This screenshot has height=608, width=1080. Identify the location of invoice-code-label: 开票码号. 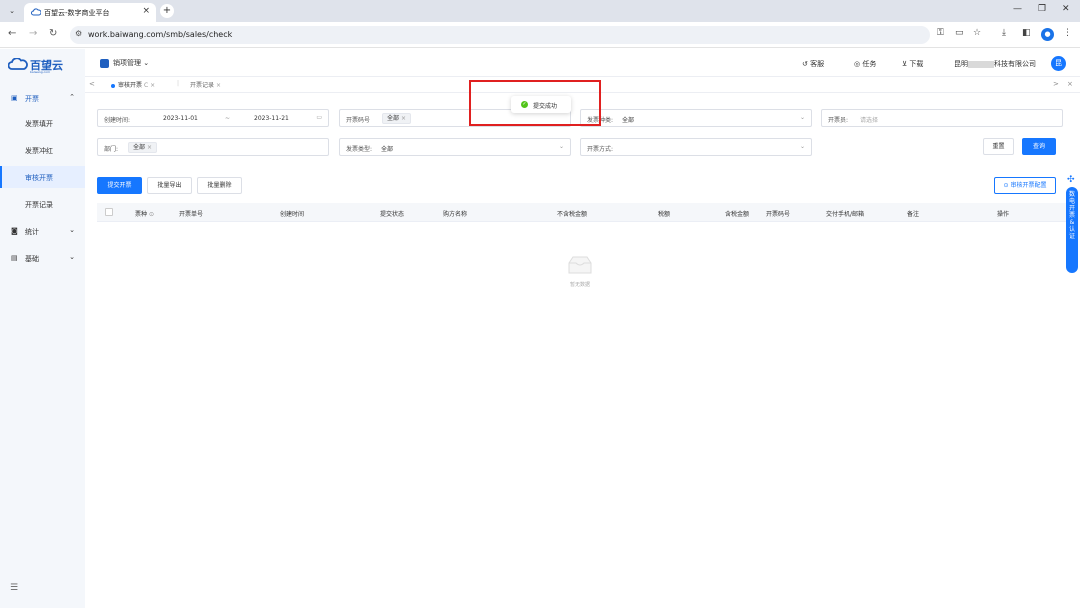
(358, 120).